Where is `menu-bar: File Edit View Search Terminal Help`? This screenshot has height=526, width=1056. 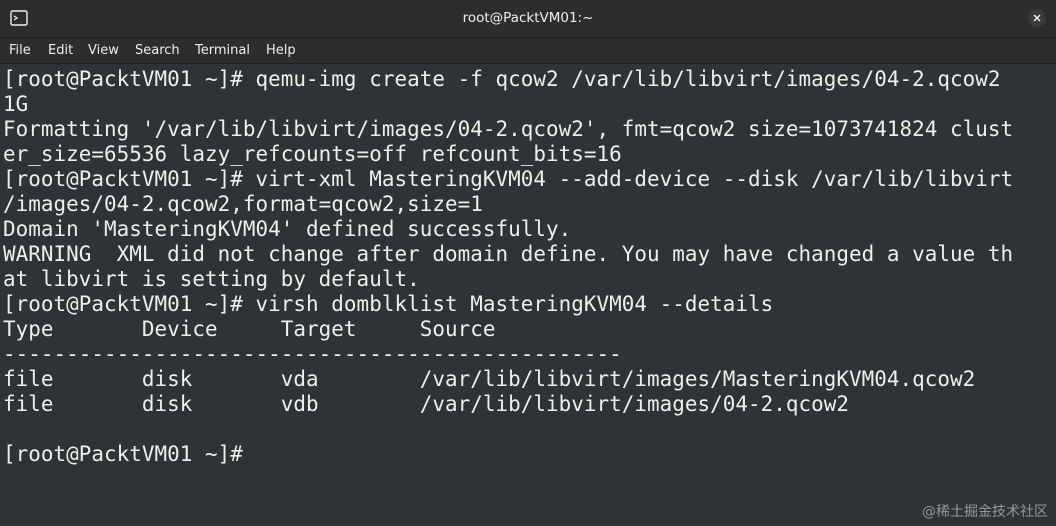
menu-bar: File Edit View Search Terminal Help is located at coordinates (528, 51).